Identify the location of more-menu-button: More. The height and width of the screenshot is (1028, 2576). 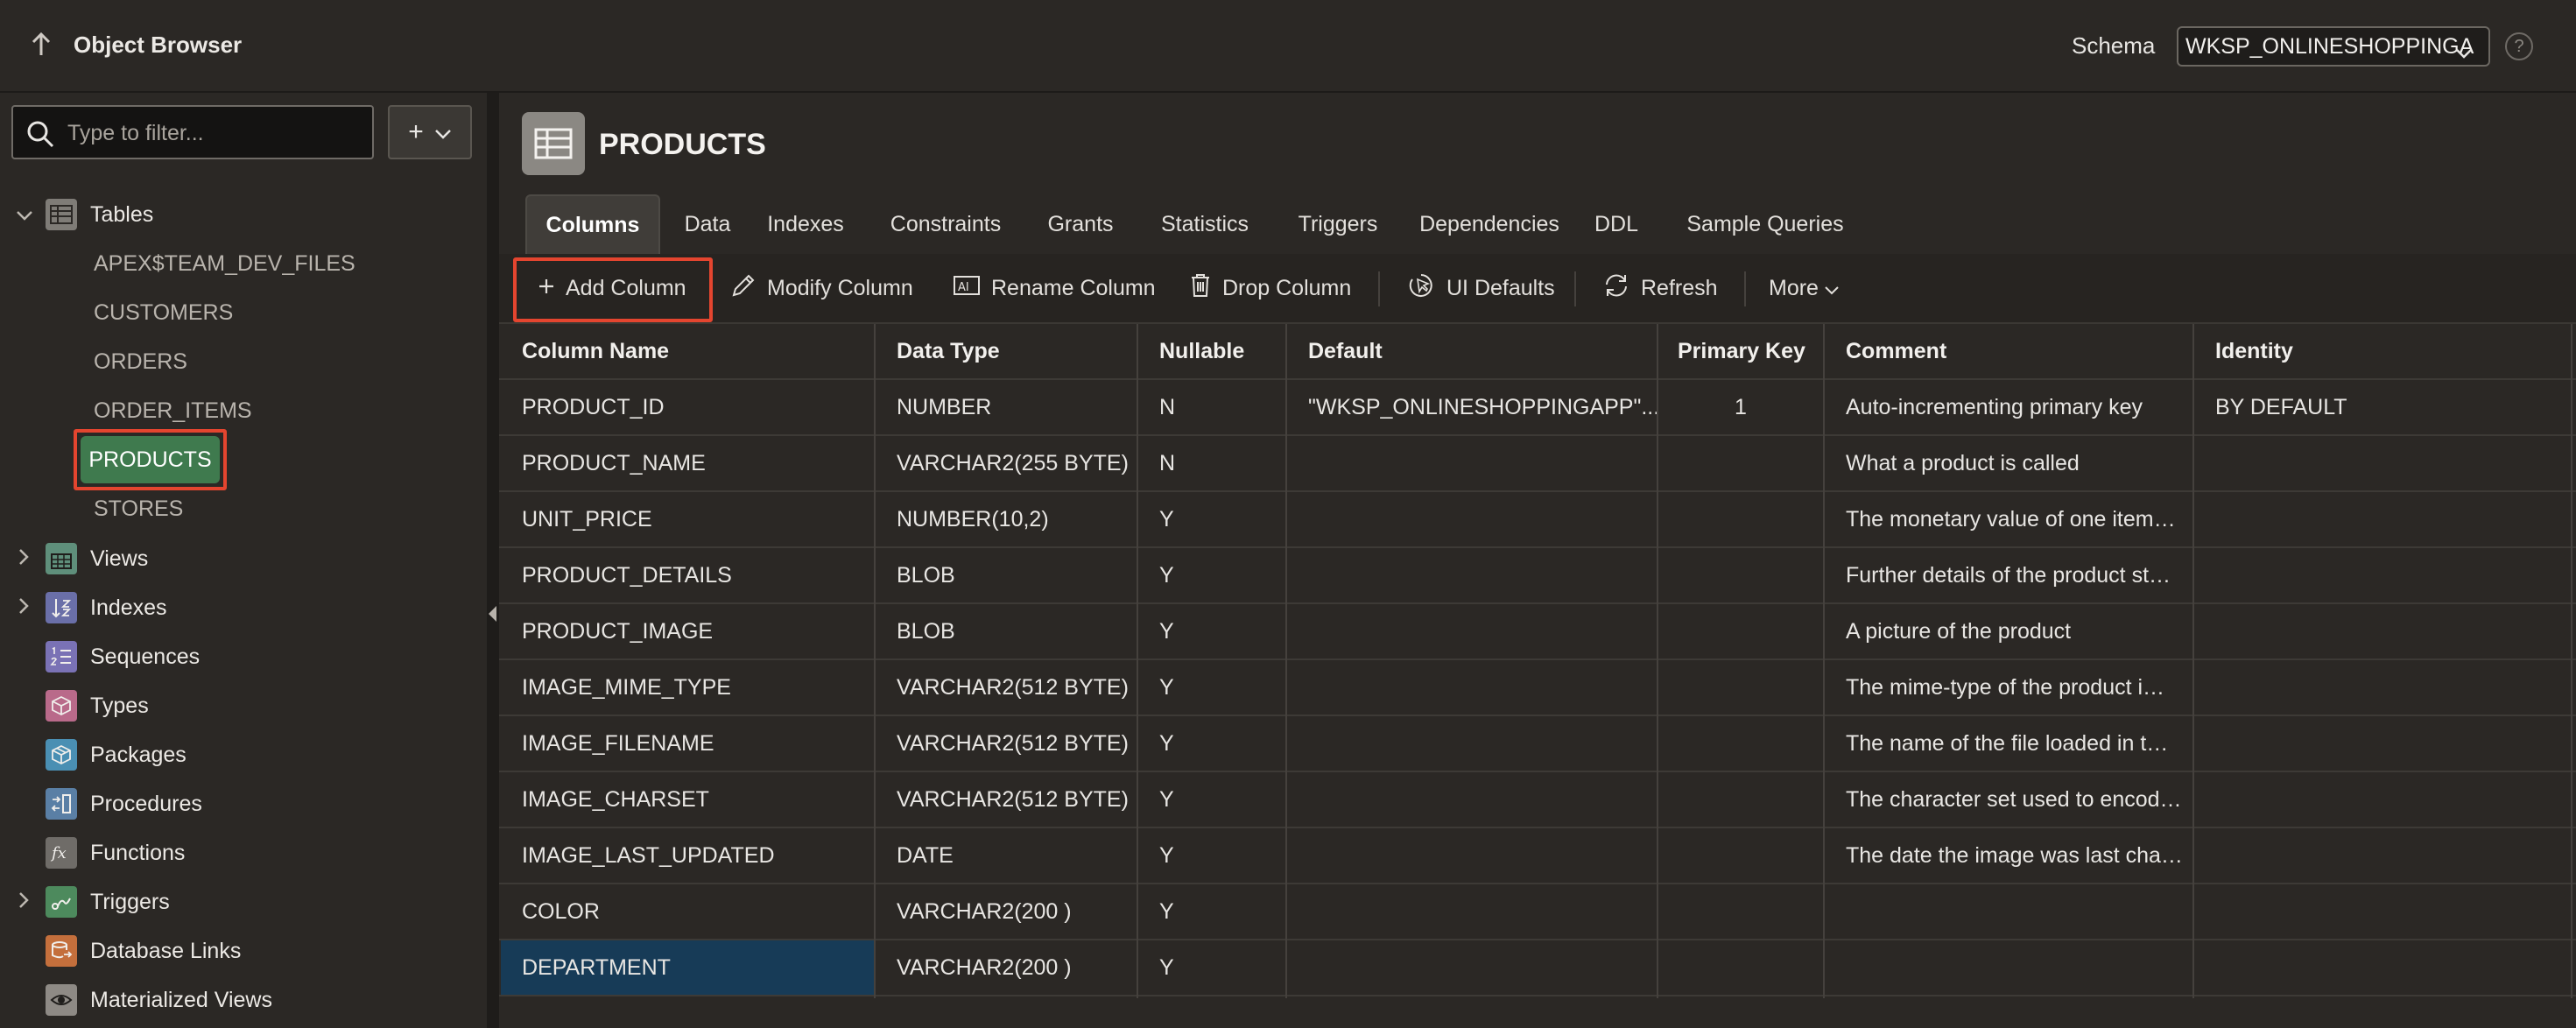
(1804, 288).